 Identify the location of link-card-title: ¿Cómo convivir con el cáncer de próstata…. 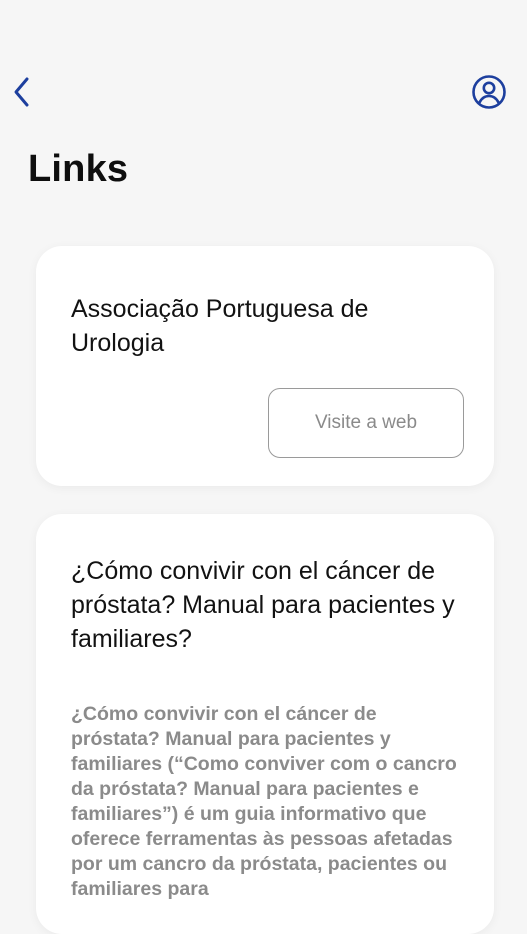
(263, 605).